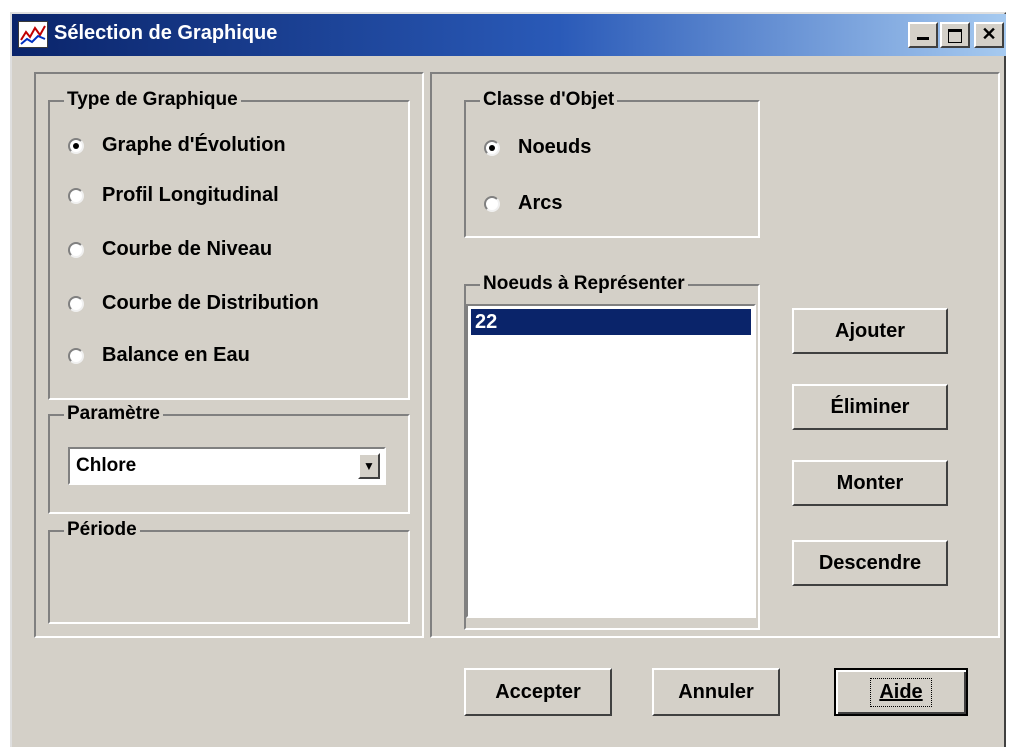 This screenshot has width=1011, height=747. I want to click on radio-balance-eau: Balance en Eau, so click(159, 355).